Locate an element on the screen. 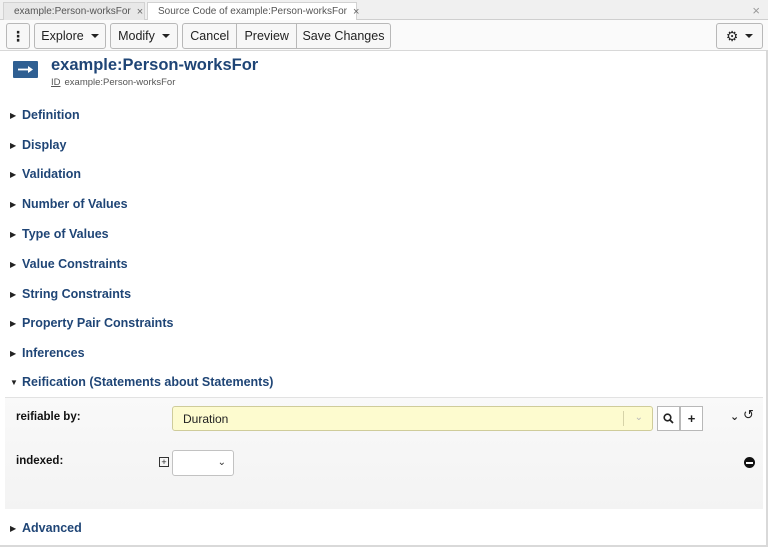 This screenshot has width=768, height=547. section-string-constraints: ▶ String Constraints is located at coordinates (70, 294).